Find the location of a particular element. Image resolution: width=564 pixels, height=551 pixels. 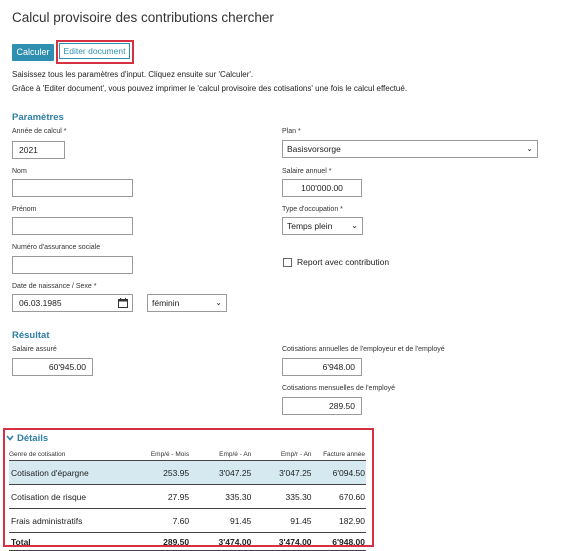

ssn-input is located at coordinates (72, 265).